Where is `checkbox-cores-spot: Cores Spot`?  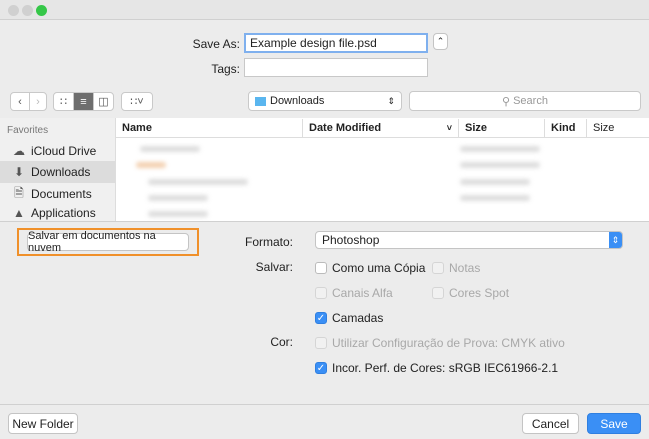 checkbox-cores-spot: Cores Spot is located at coordinates (470, 293).